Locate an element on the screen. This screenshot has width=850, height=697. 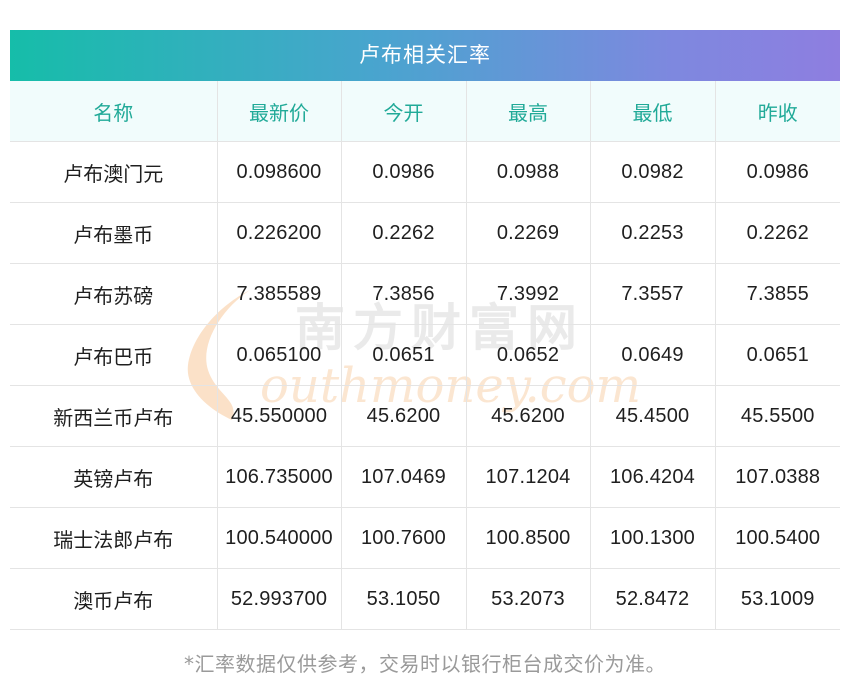
low-price: 106.4204 is located at coordinates (653, 477).